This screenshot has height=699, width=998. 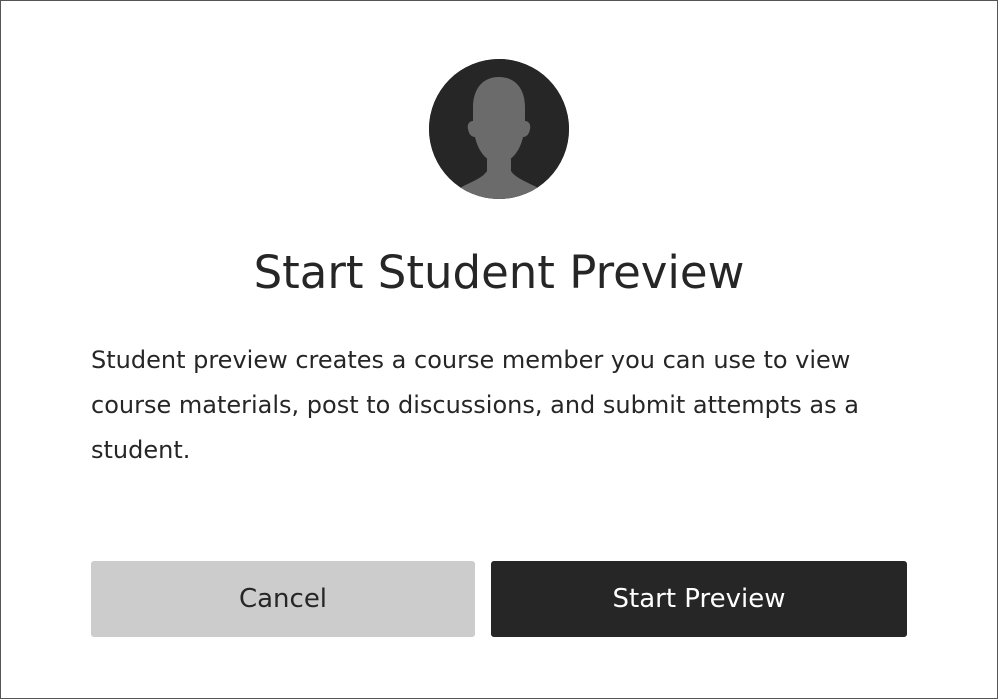 What do you see at coordinates (699, 599) in the screenshot?
I see `start-preview-button: Start Preview` at bounding box center [699, 599].